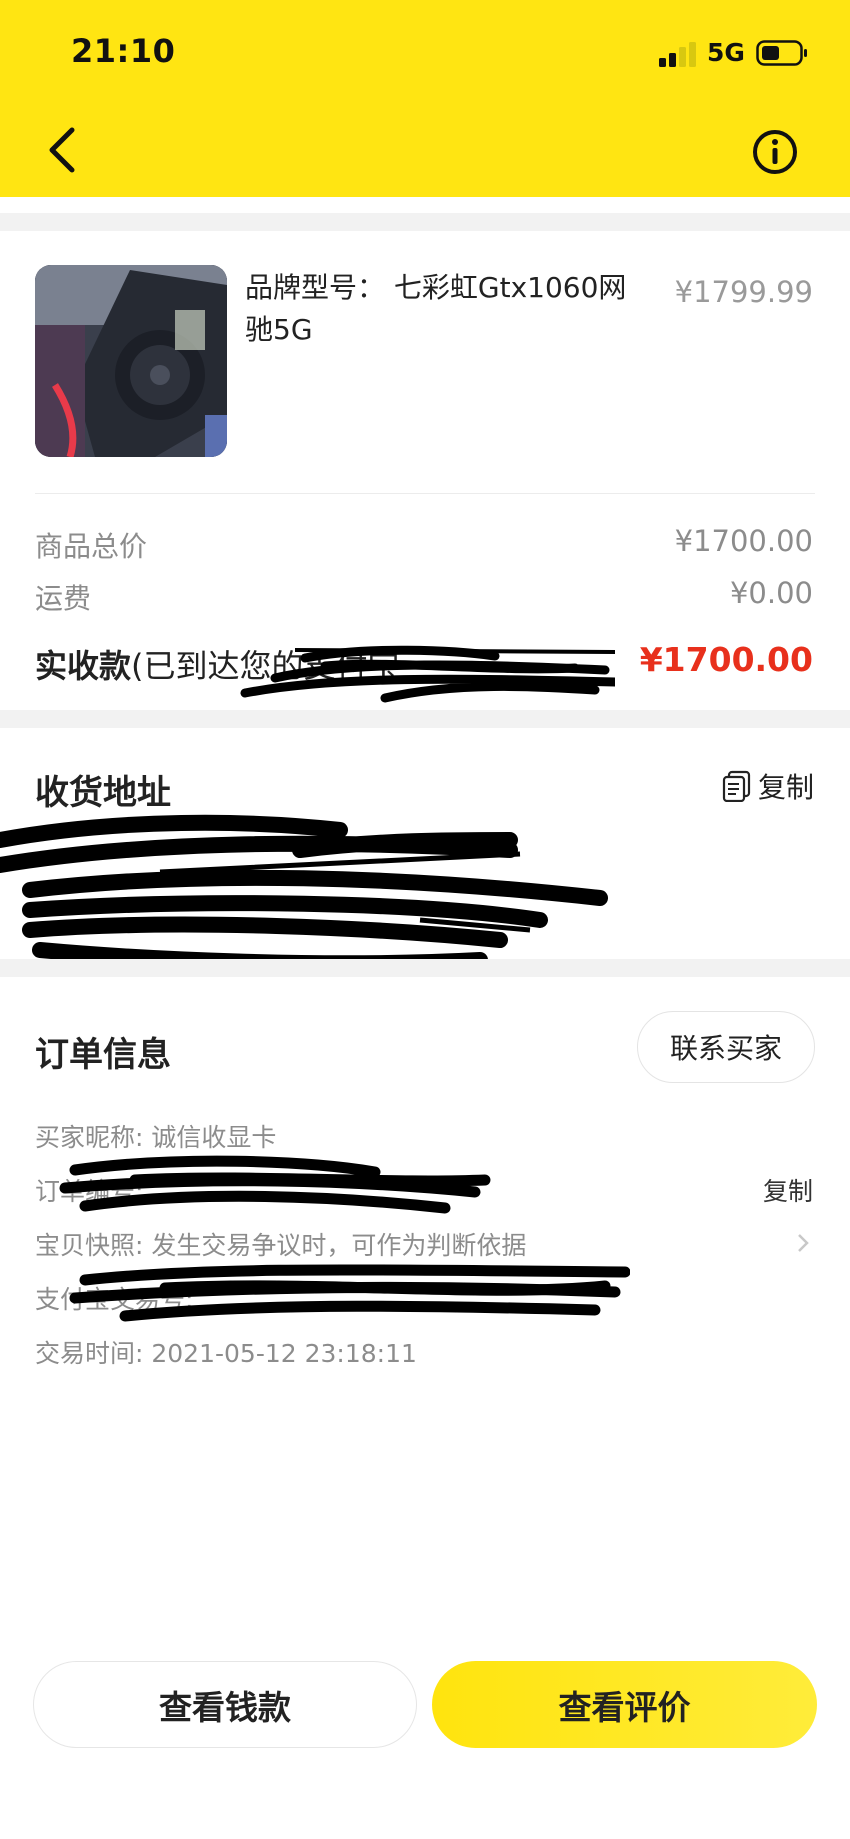 This screenshot has height=1839, width=850. What do you see at coordinates (771, 593) in the screenshot?
I see `shipping-value: ¥0.00` at bounding box center [771, 593].